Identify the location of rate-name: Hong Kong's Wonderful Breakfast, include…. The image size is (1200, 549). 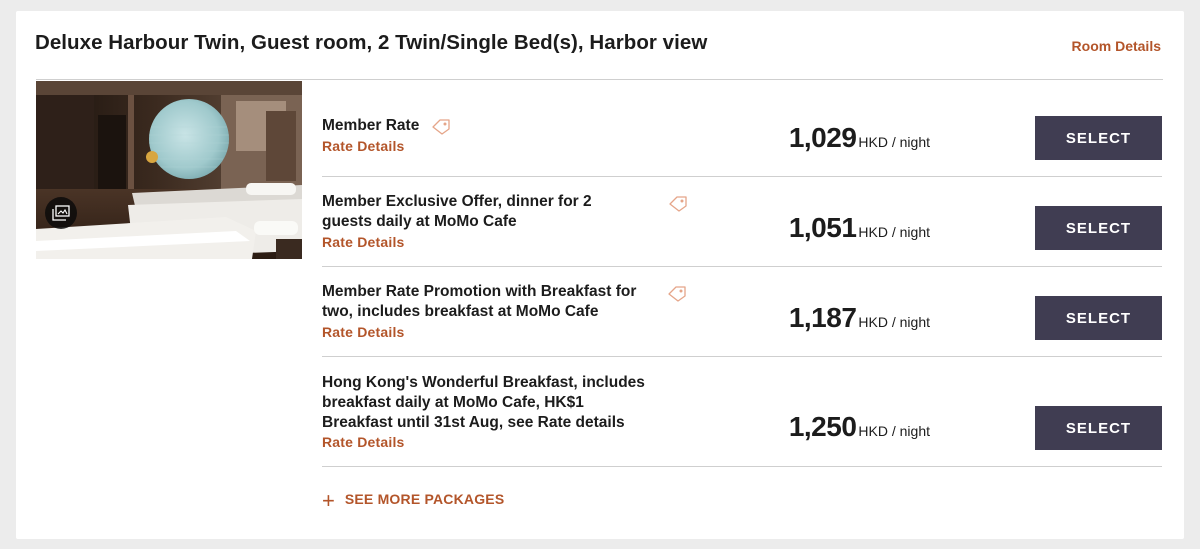
(483, 403).